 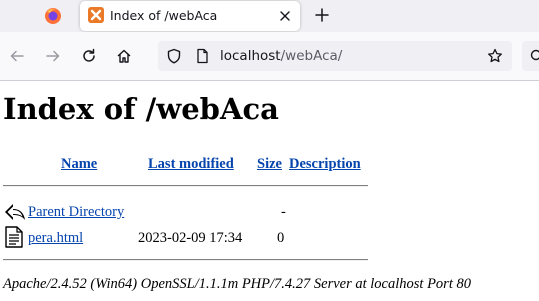 What do you see at coordinates (141, 109) in the screenshot?
I see `page-title: Index of /webAca` at bounding box center [141, 109].